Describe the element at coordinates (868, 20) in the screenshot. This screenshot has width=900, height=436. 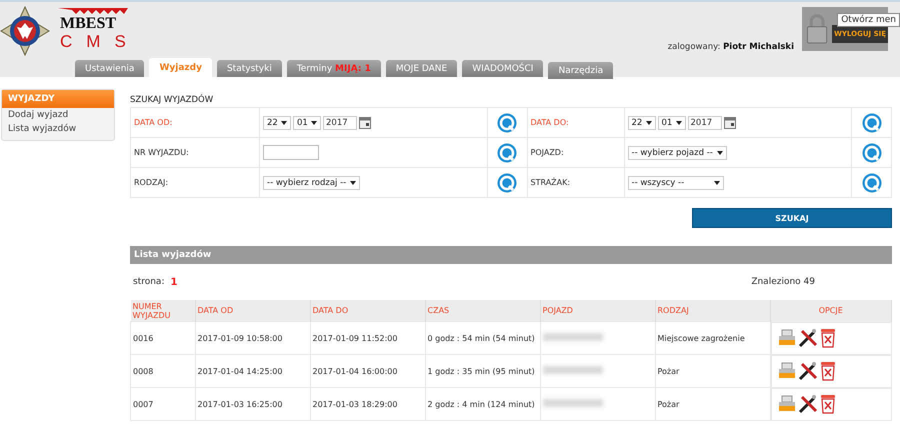
I see `tooltip: Otwórz men` at that location.